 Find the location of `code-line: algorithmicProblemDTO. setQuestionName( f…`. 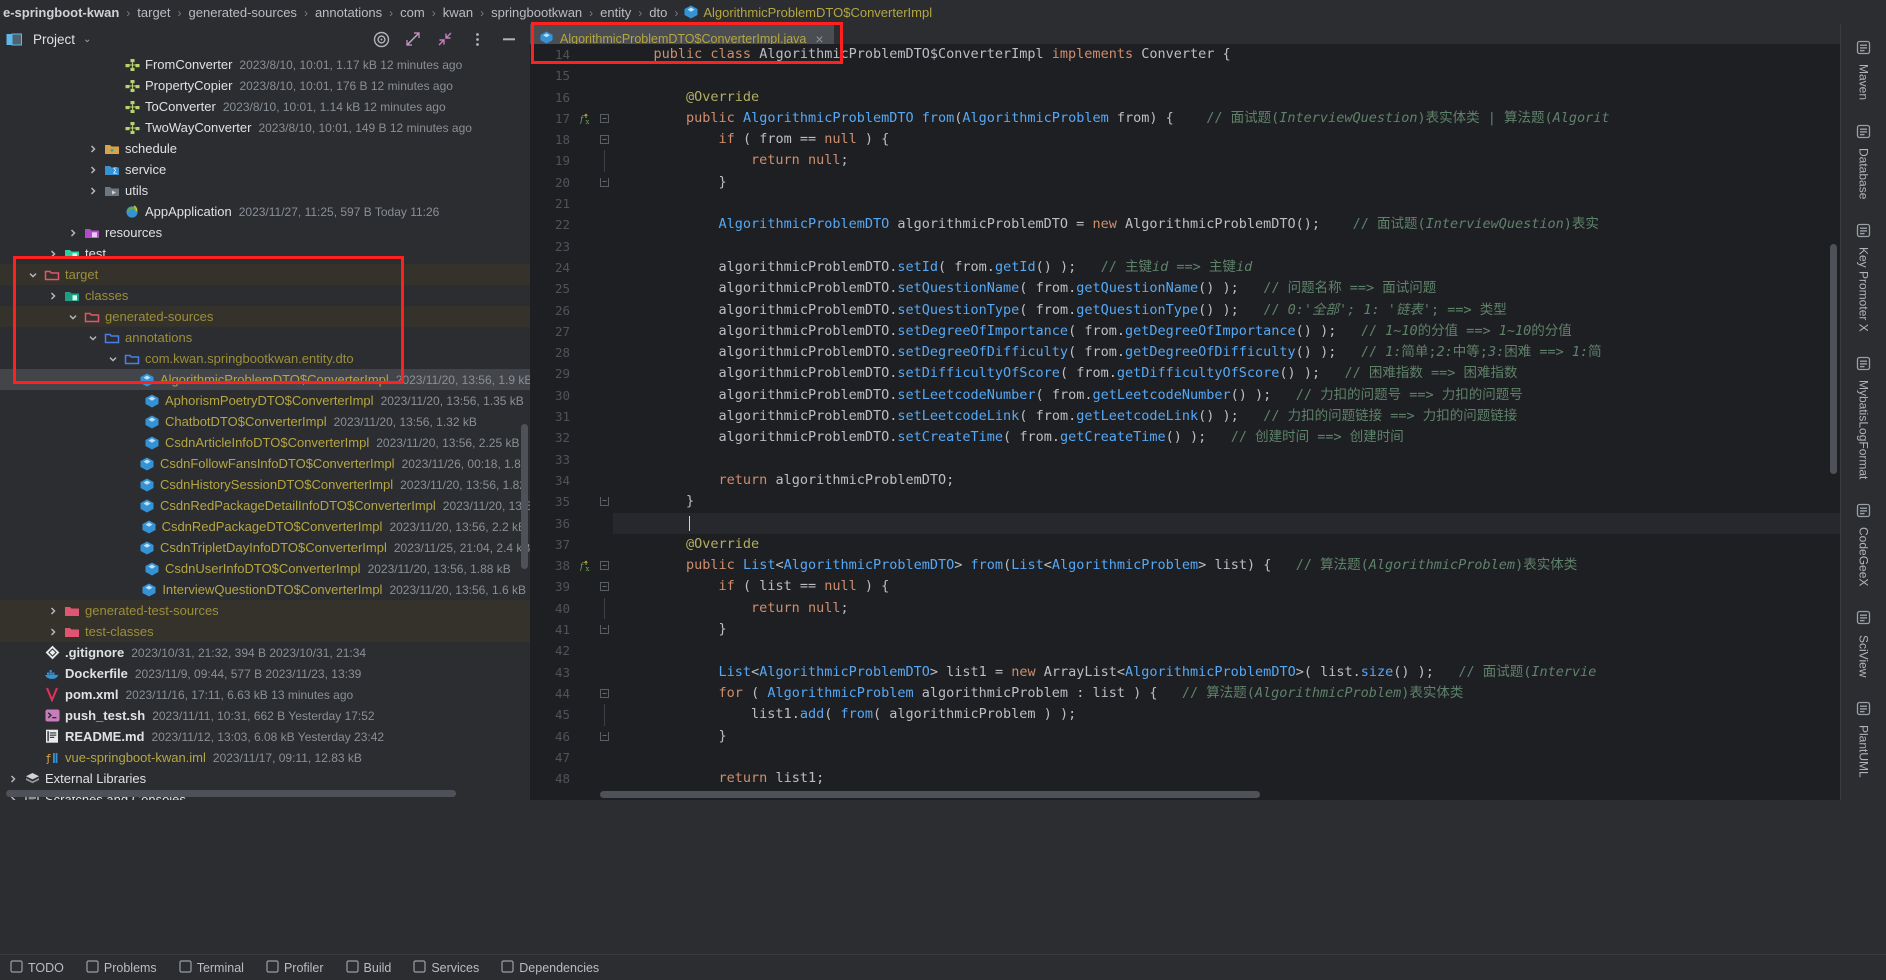

code-line: algorithmicProblemDTO. setQuestionName( f… is located at coordinates (1226, 288).